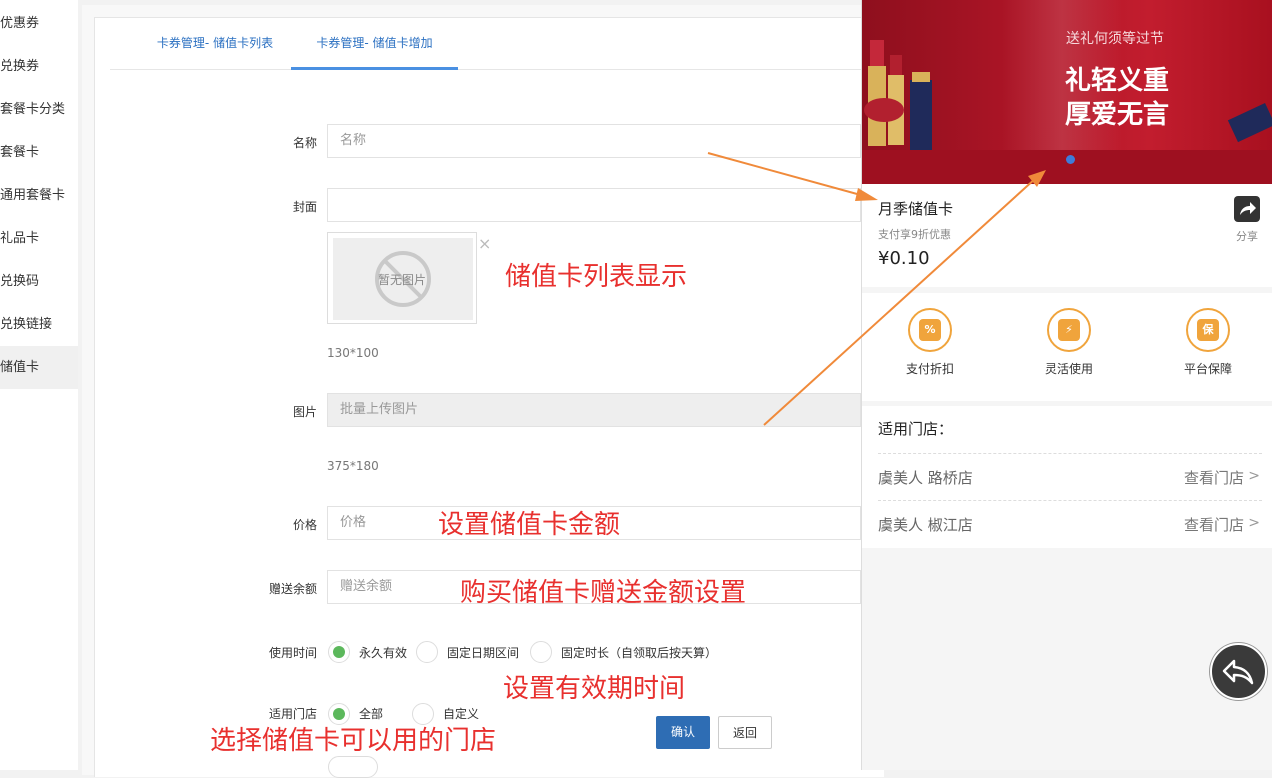 Image resolution: width=1272 pixels, height=778 pixels. I want to click on bonus-label: 赠送余额, so click(292, 589).